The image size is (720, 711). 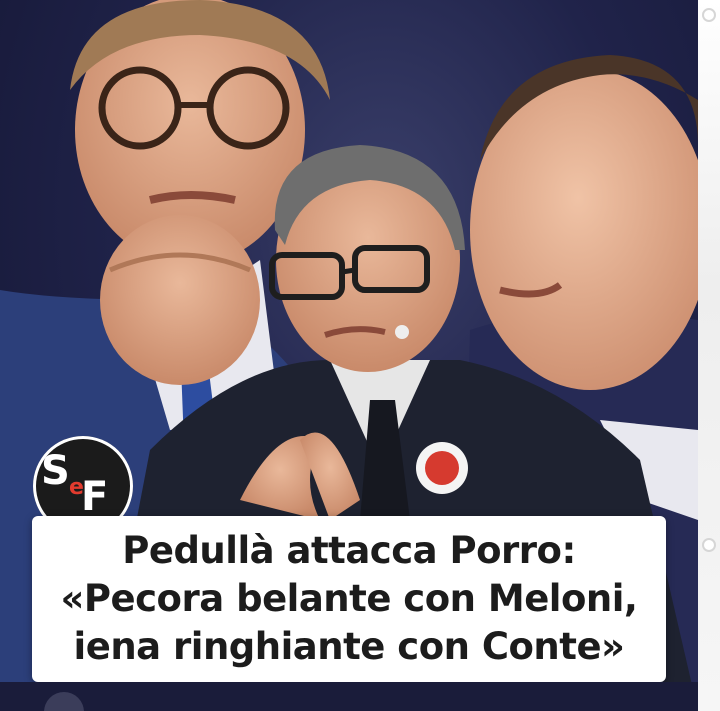 I want to click on headline-line-1: Pedullà attacca Porro:, so click(x=349, y=550).